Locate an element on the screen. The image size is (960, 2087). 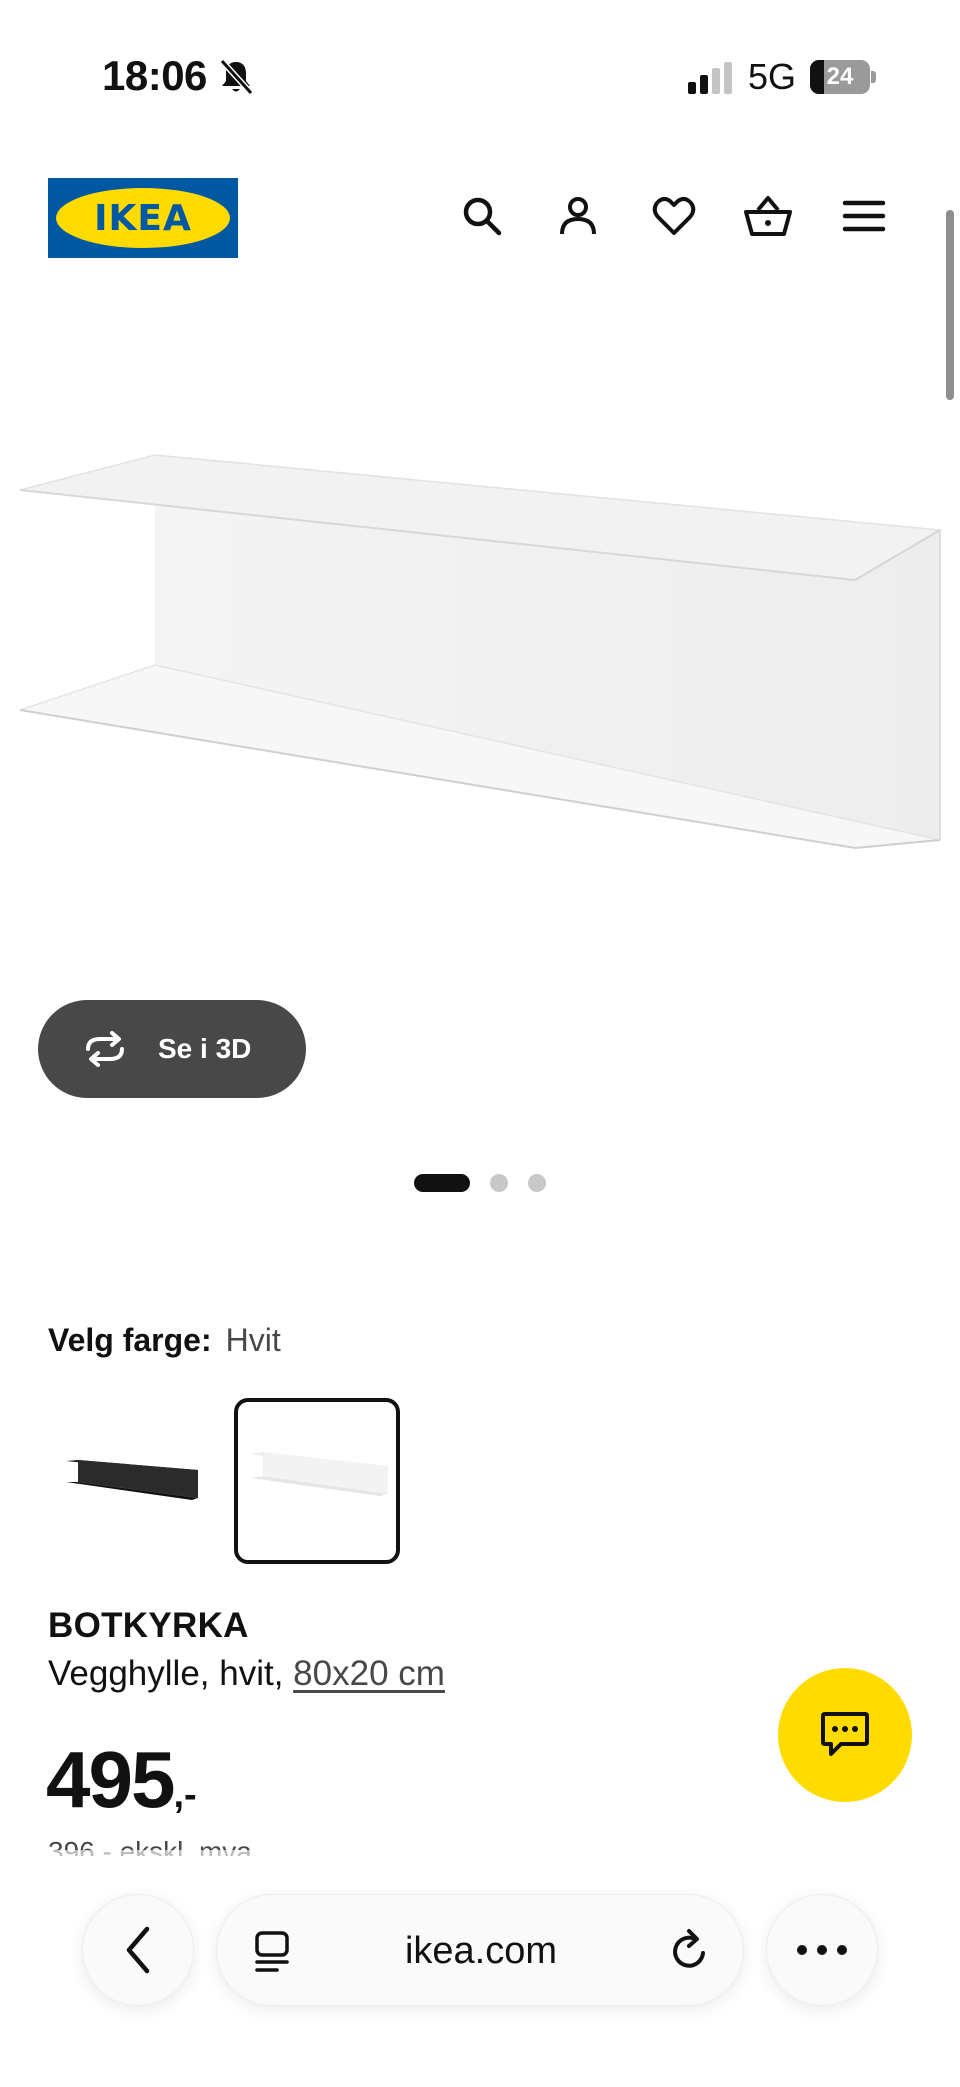
ellipsis-icon is located at coordinates (822, 1950).